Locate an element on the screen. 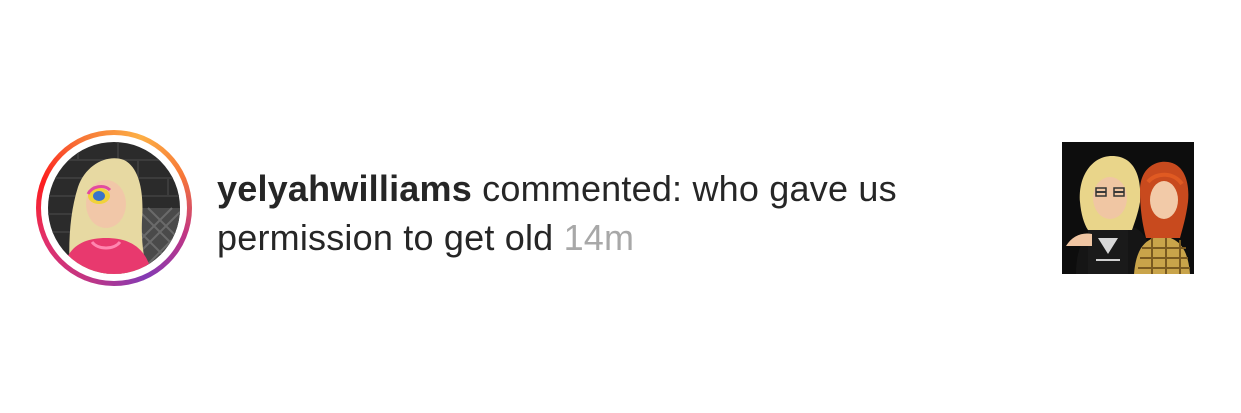 This screenshot has height=413, width=1241. avatar is located at coordinates (114, 208).